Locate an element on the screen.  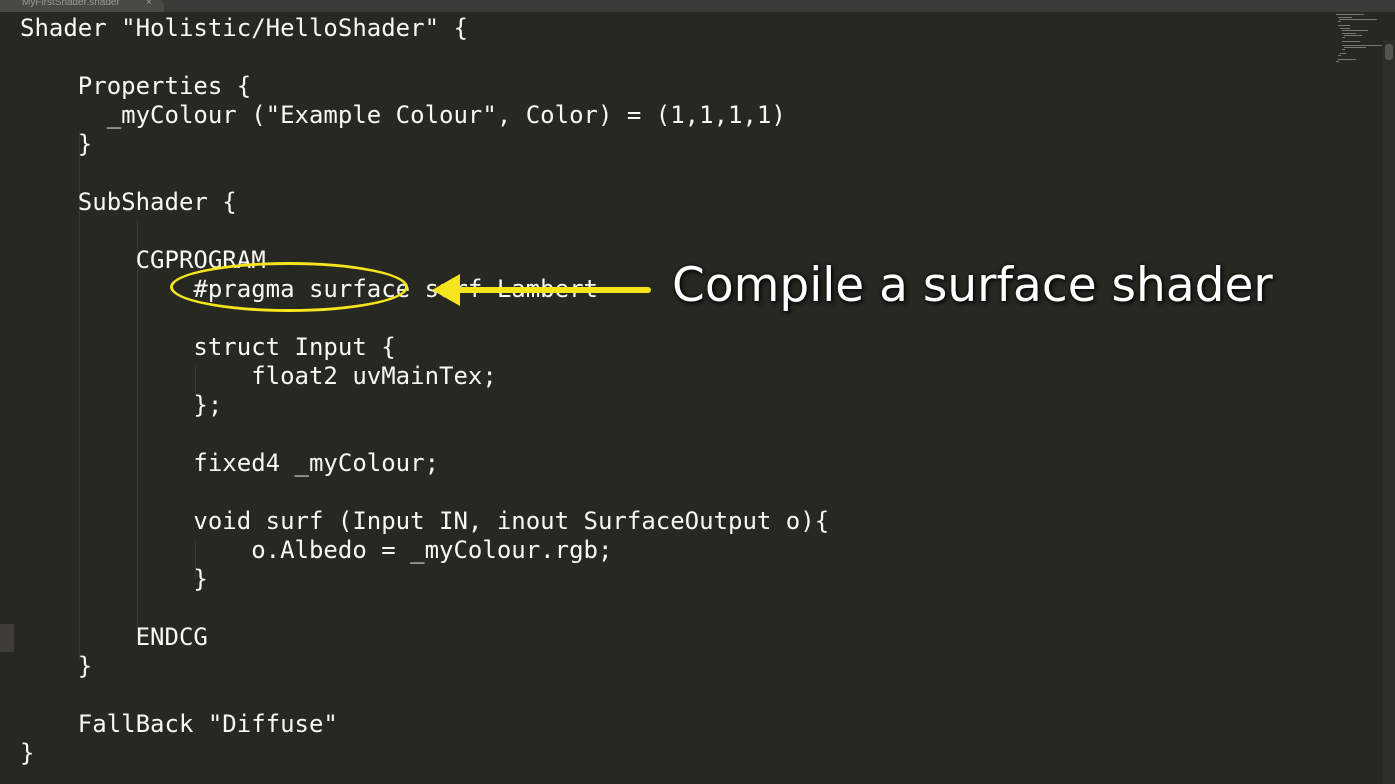
annotation-caption: Compile a surface shader is located at coordinates (972, 285).